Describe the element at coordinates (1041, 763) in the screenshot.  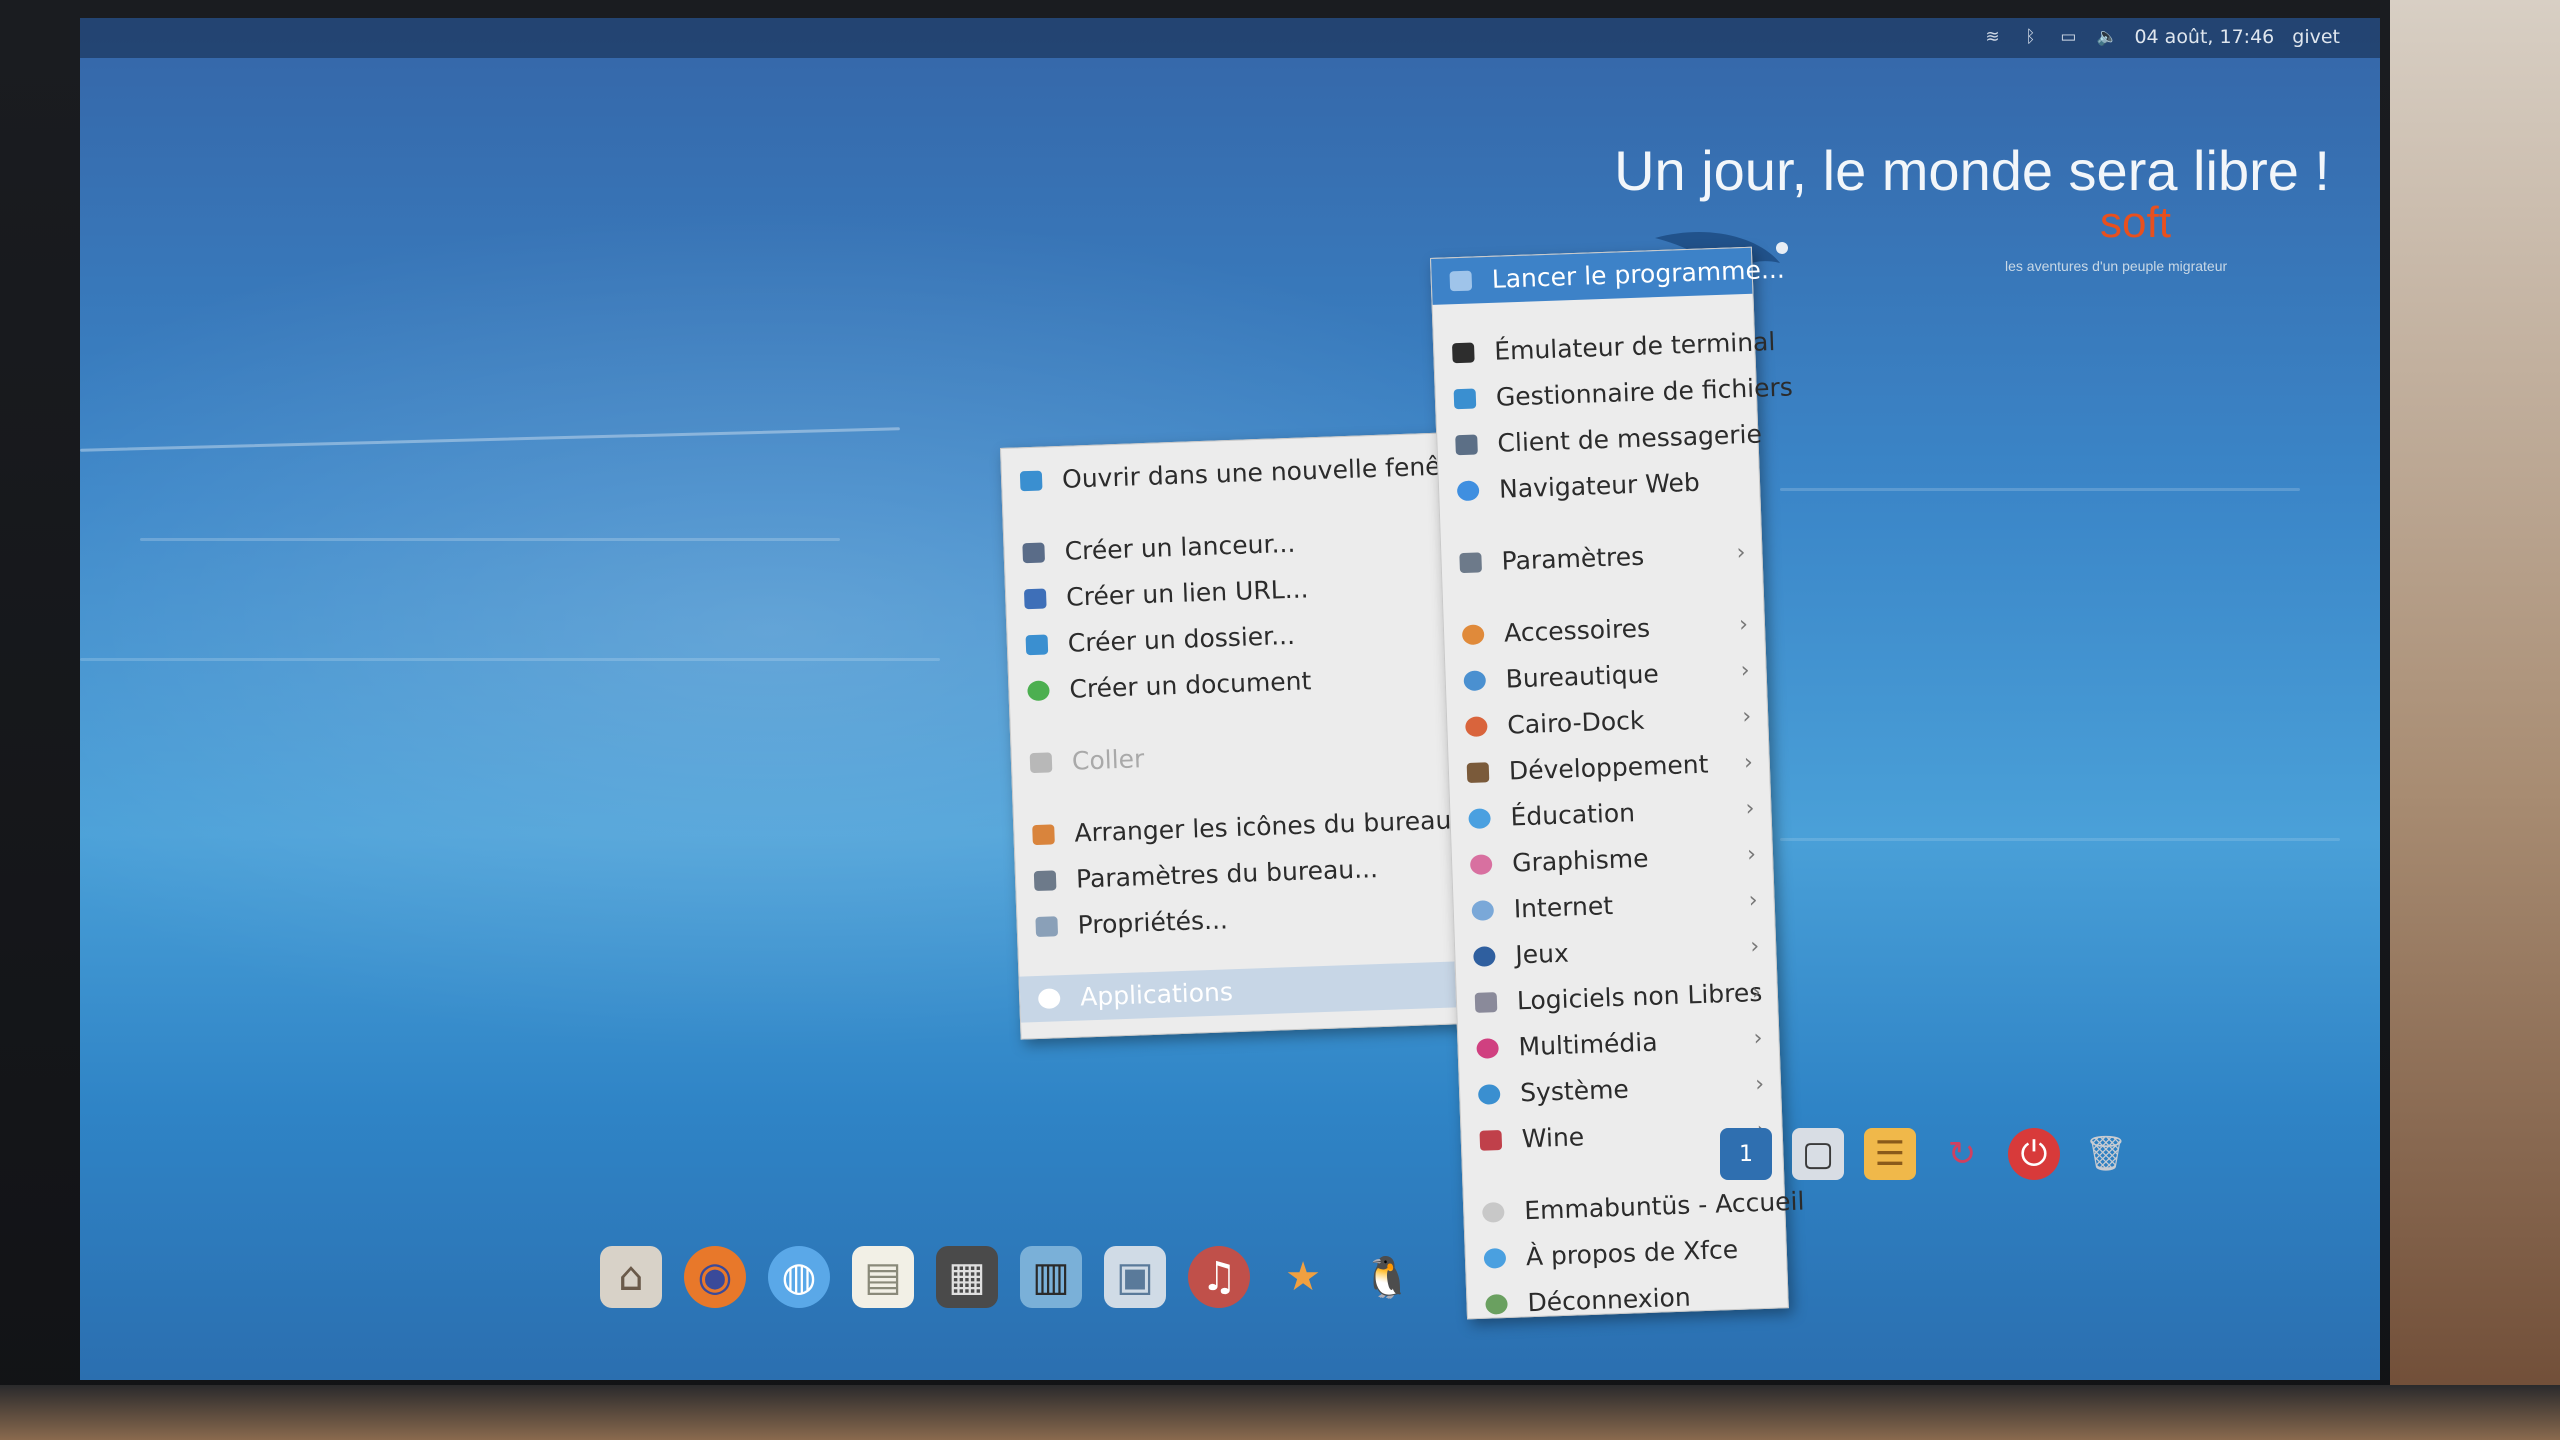
I see `paste-icon` at that location.